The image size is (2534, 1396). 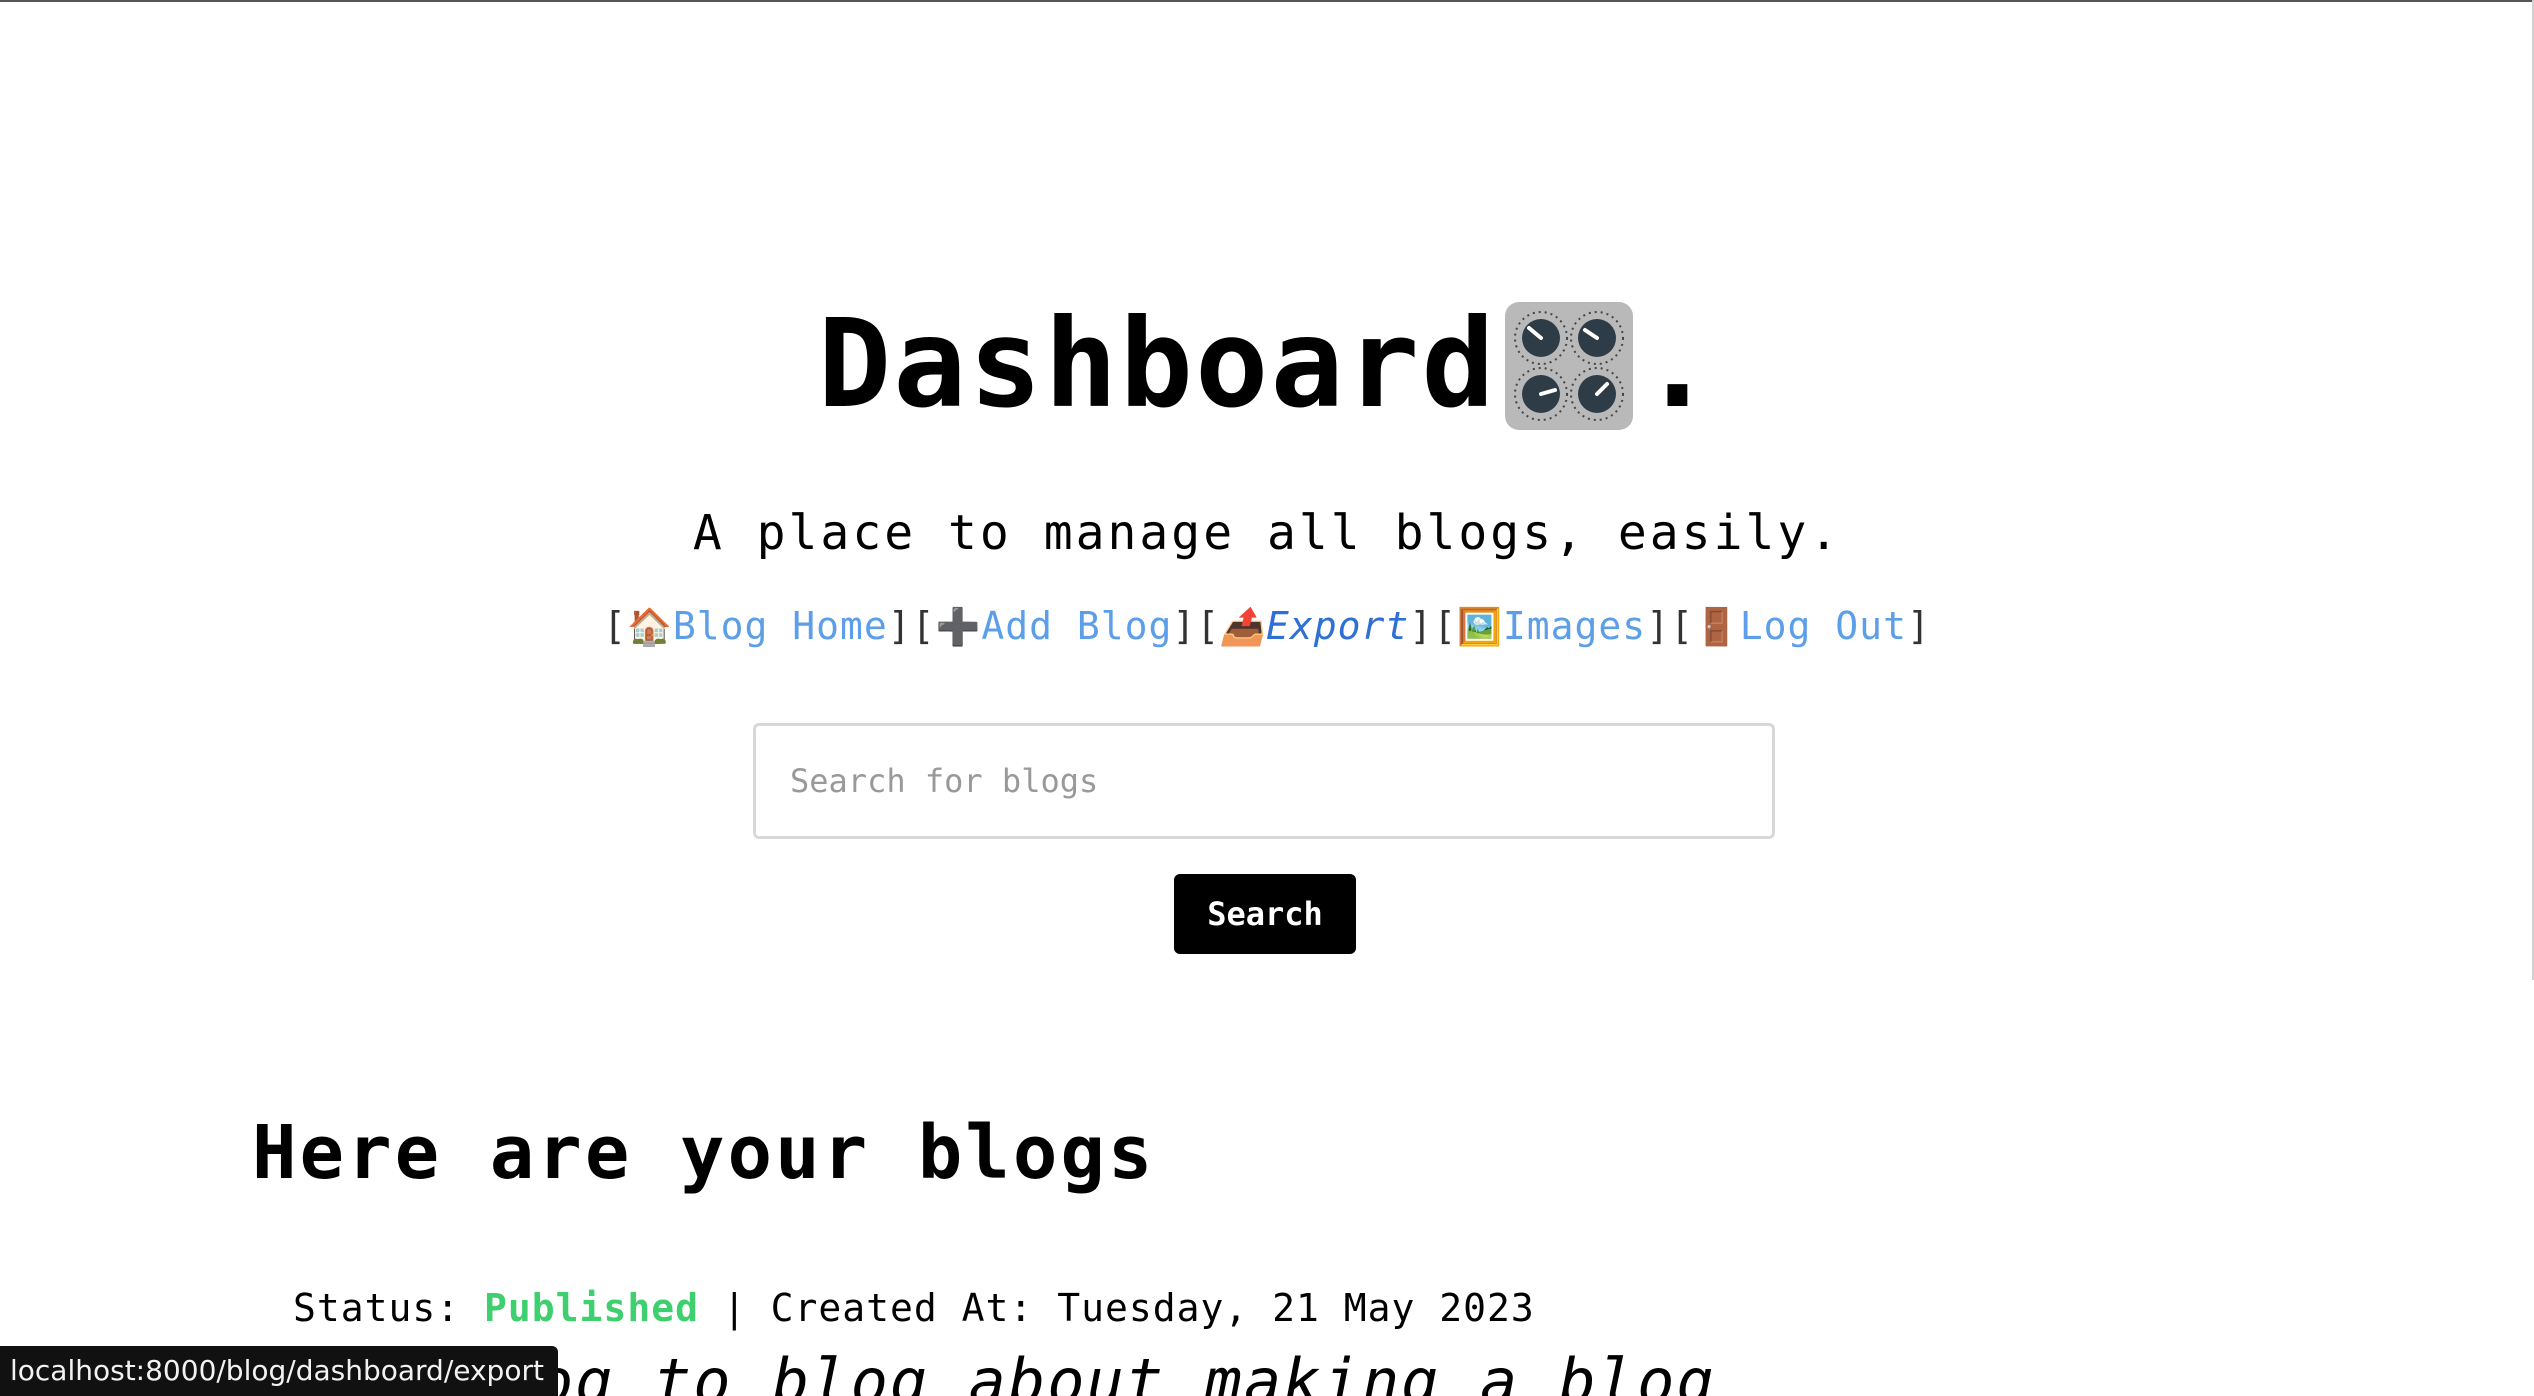 What do you see at coordinates (1574, 626) in the screenshot?
I see `nav-link-label: Images` at bounding box center [1574, 626].